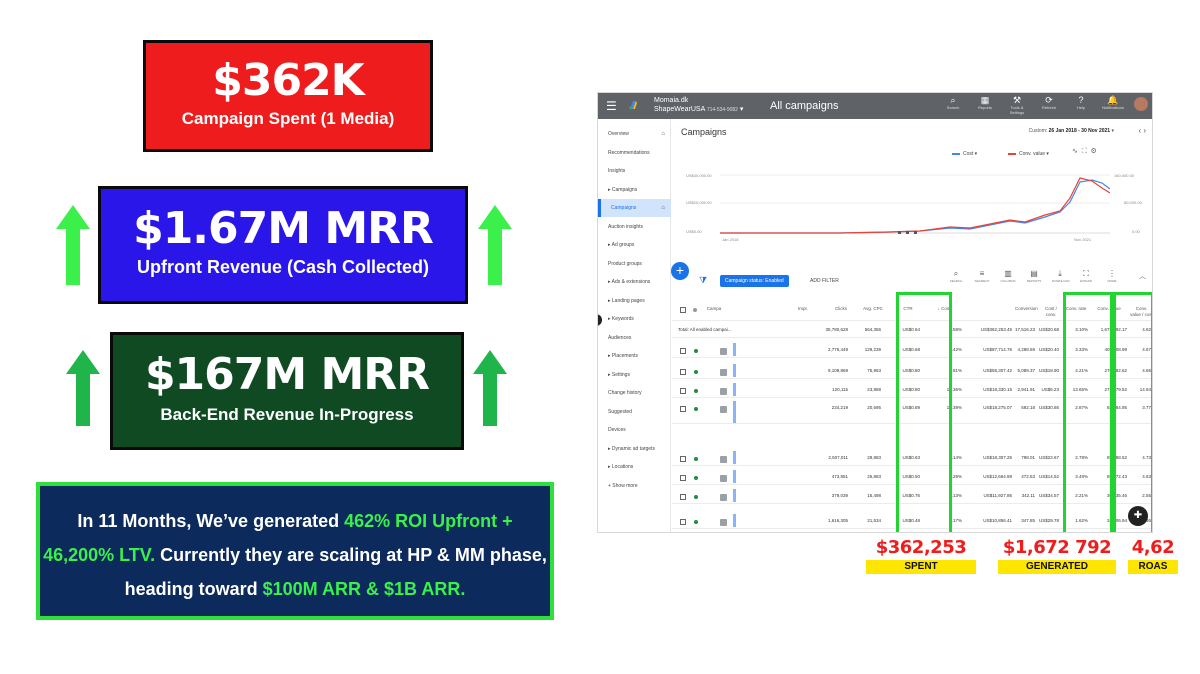  Describe the element at coordinates (680, 271) in the screenshot. I see `add-campaign-button: +` at that location.